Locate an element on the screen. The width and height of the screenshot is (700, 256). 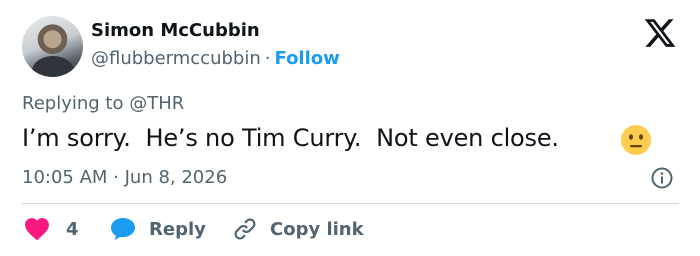
reply-button: Reply is located at coordinates (157, 229).